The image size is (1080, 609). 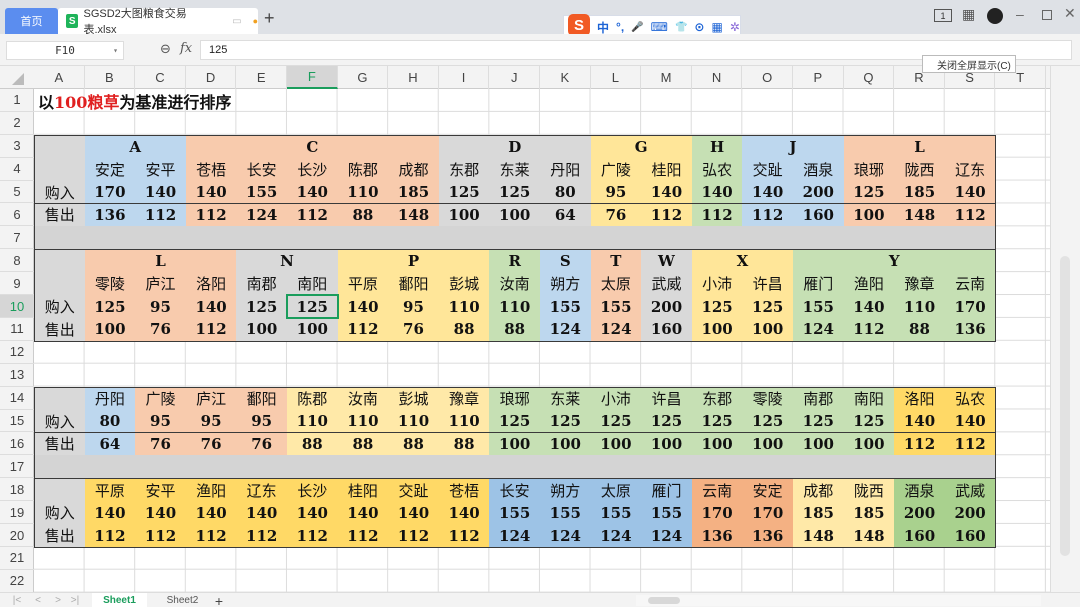 I want to click on add-sheet-button: +, so click(x=219, y=601).